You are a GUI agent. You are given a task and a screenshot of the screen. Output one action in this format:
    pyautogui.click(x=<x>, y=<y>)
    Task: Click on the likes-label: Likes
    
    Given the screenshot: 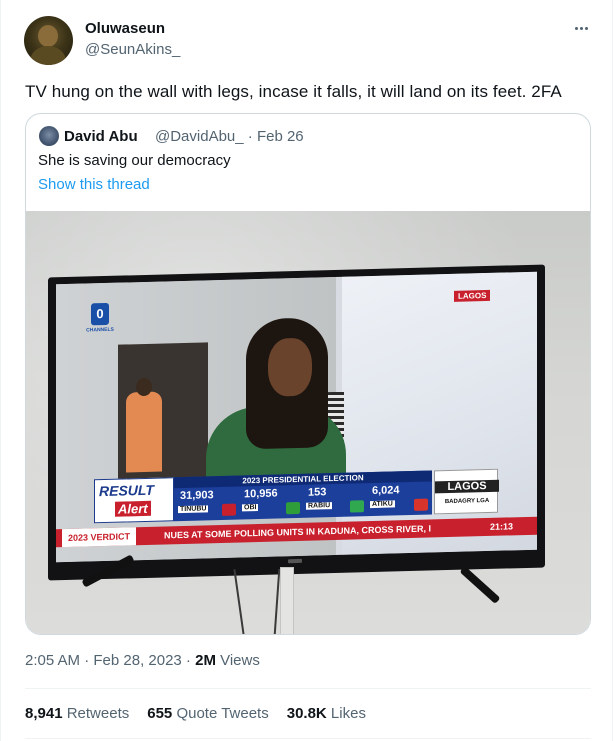 What is the action you would take?
    pyautogui.click(x=346, y=713)
    